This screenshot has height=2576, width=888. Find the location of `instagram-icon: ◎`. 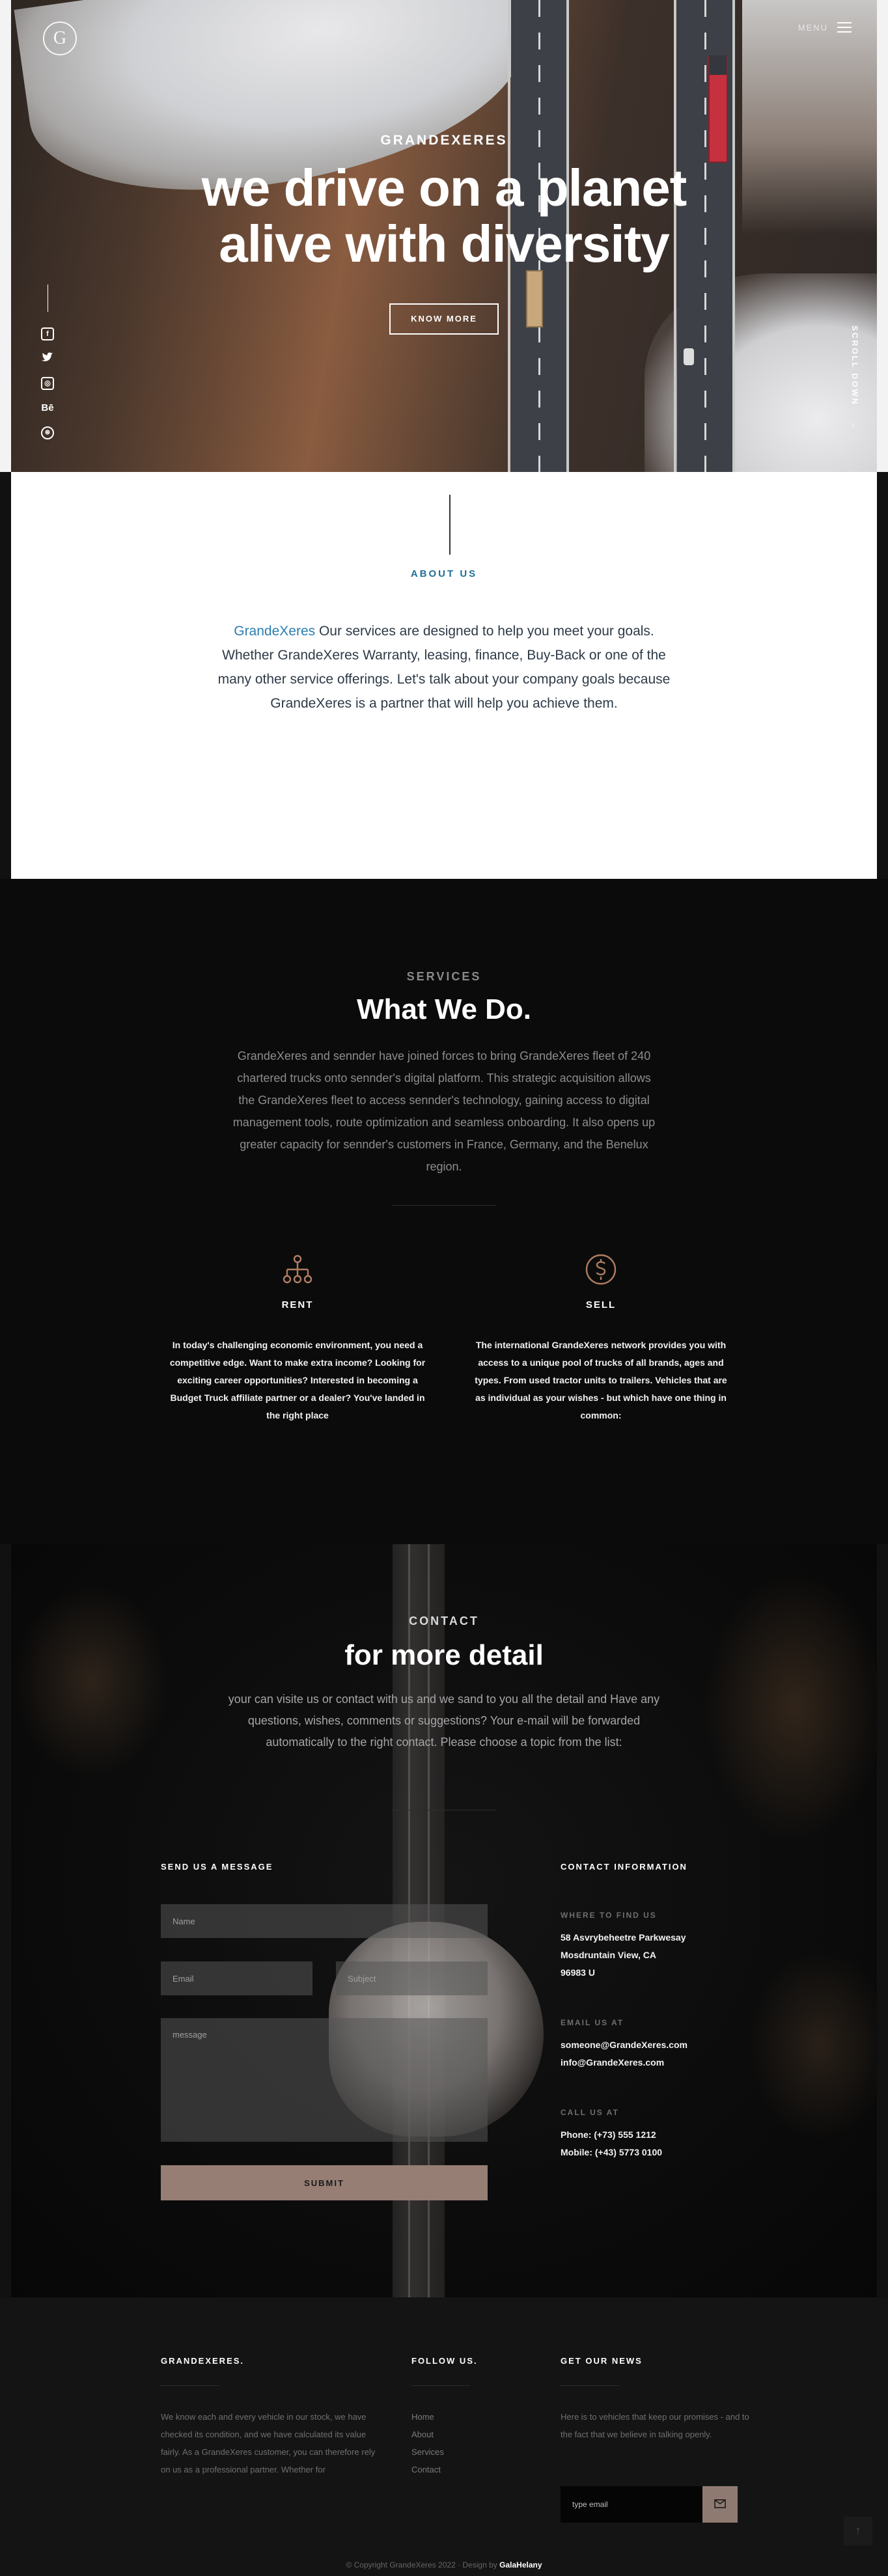

instagram-icon: ◎ is located at coordinates (47, 383).